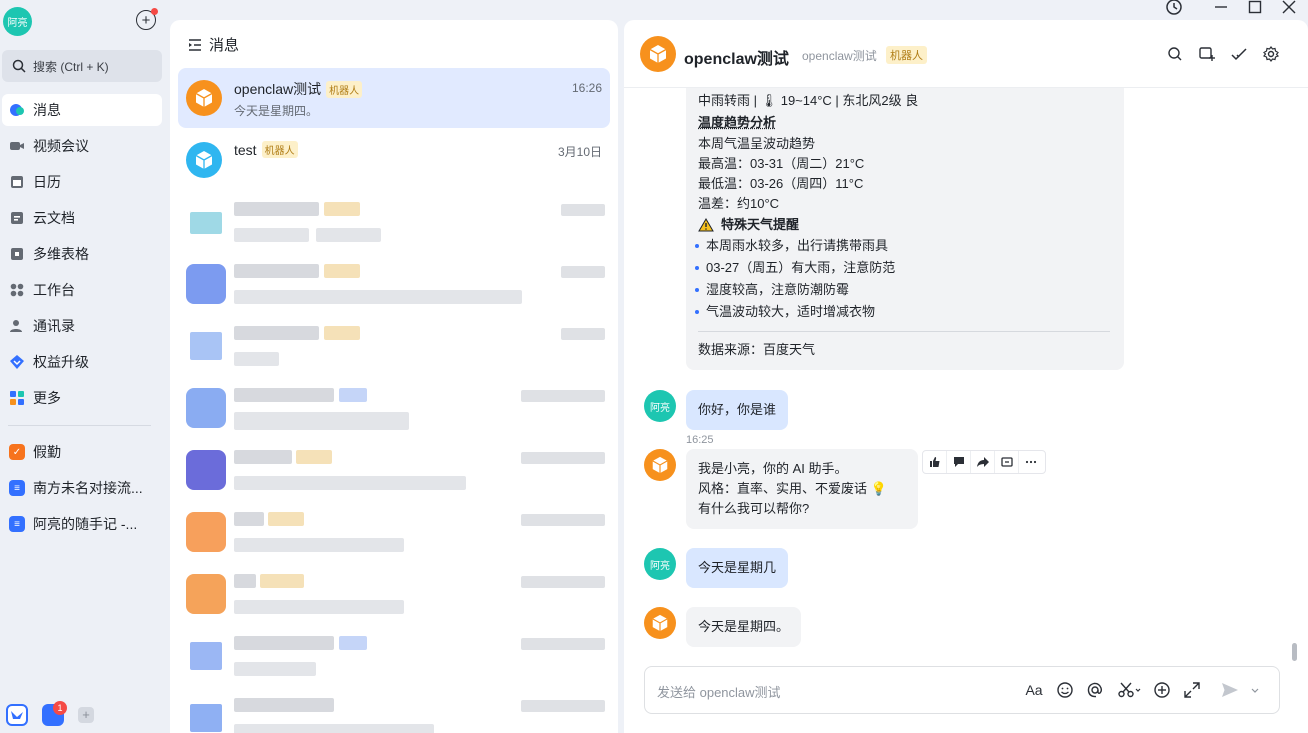 The image size is (1308, 733). What do you see at coordinates (61, 146) in the screenshot?
I see `nav-item-label: 视频会议` at bounding box center [61, 146].